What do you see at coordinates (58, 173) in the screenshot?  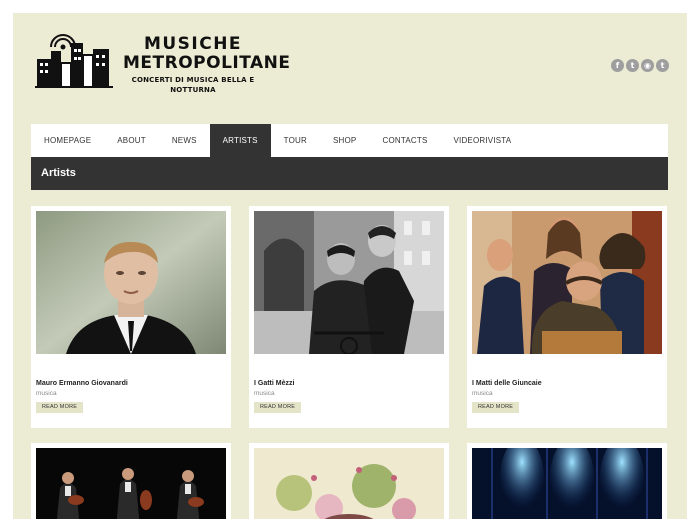 I see `section-title: Artists` at bounding box center [58, 173].